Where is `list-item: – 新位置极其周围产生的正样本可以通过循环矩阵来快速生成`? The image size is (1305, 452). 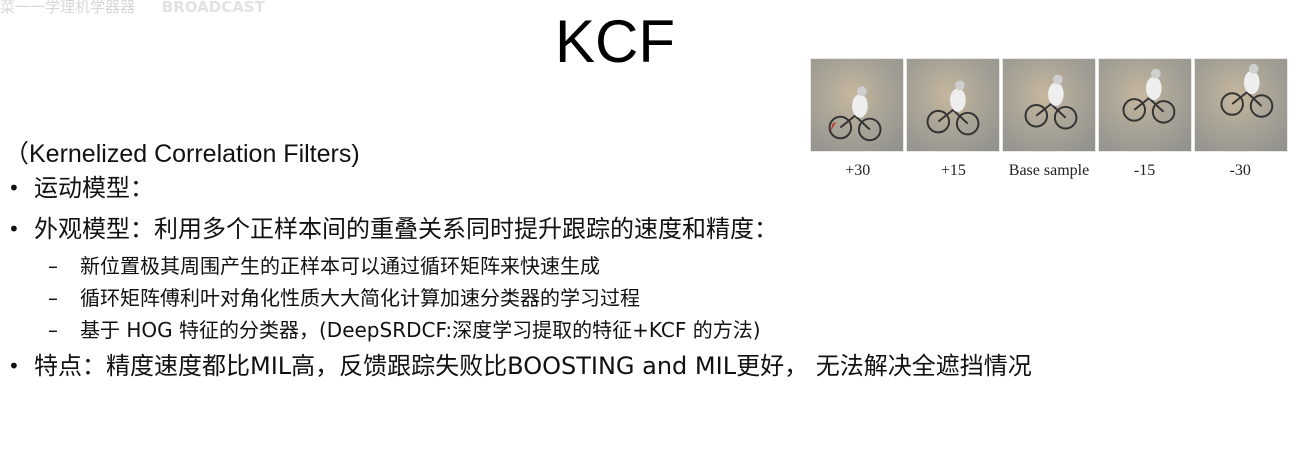 list-item: – 新位置极其周围产生的正样本可以通过循环矩阵来快速生成 is located at coordinates (450, 266).